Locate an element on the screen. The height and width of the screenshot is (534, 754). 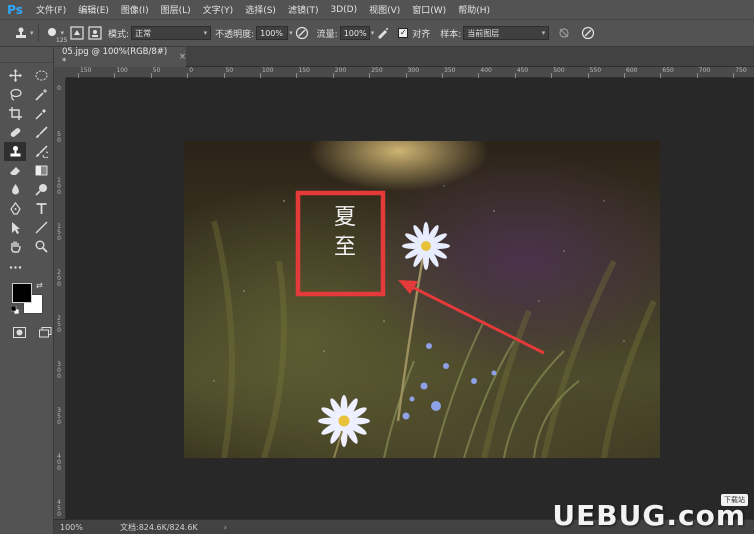
foreground-color-swatch is located at coordinates (22, 293).